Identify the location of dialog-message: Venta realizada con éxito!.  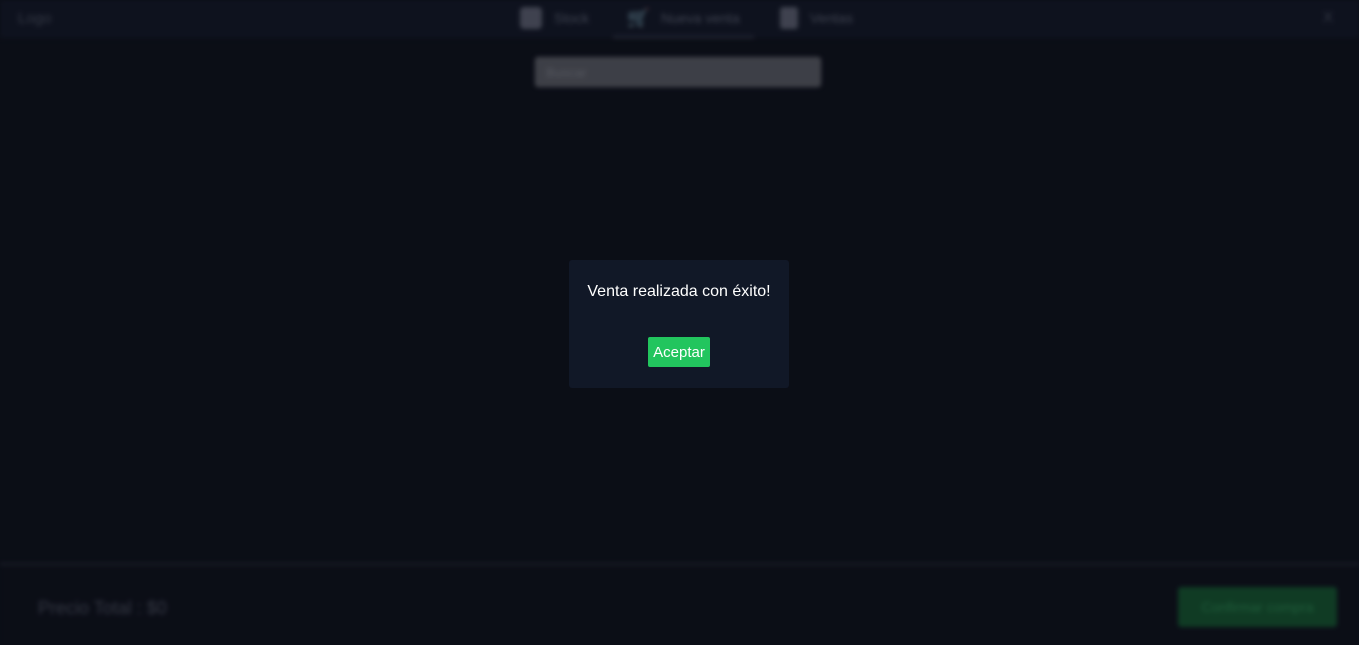
(679, 291).